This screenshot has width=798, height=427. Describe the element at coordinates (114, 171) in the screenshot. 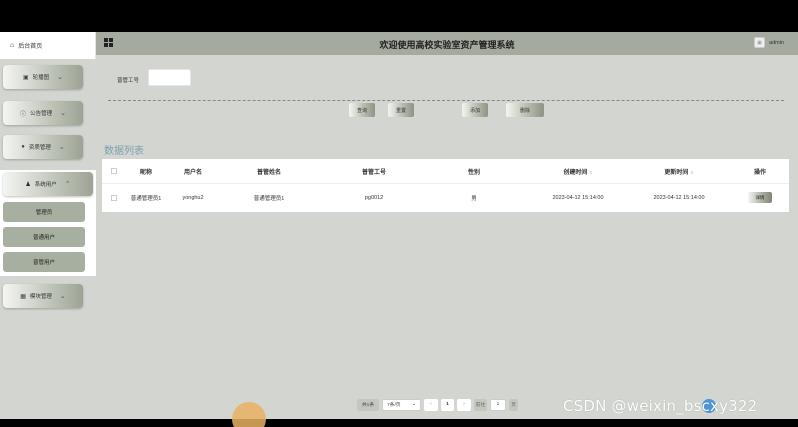

I see `select-all-checkbox` at that location.